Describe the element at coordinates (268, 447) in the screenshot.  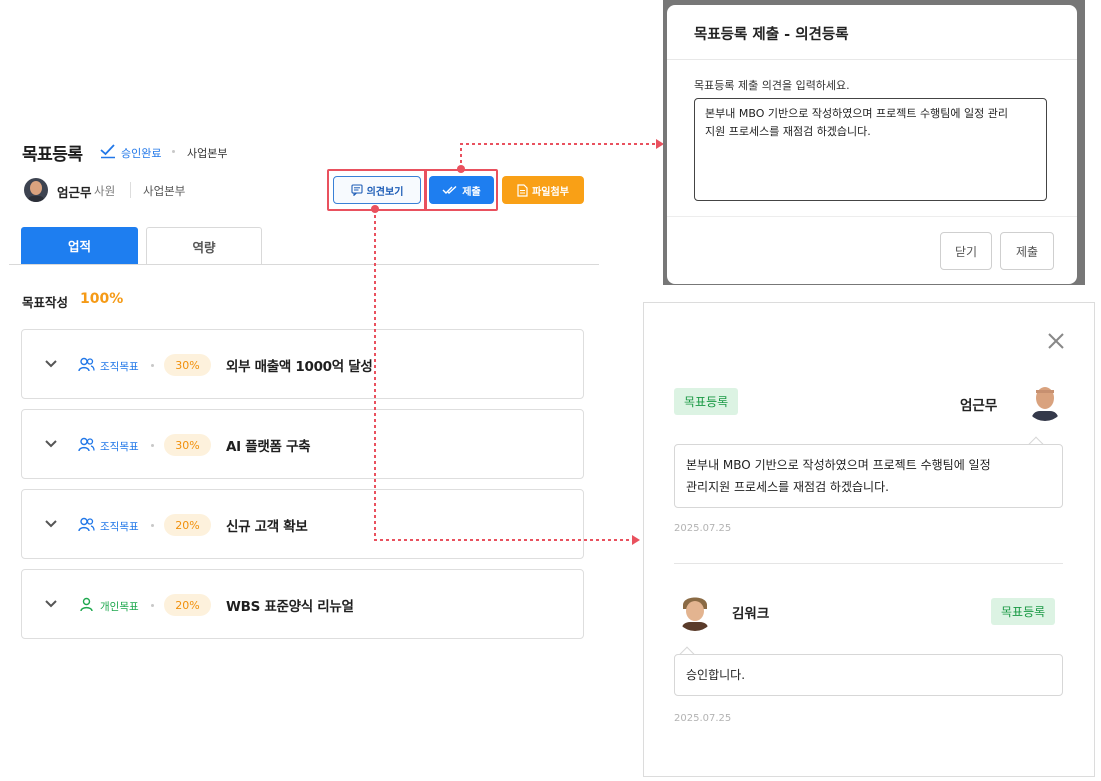
I see `goal-title: AI 플랫폼 구축` at that location.